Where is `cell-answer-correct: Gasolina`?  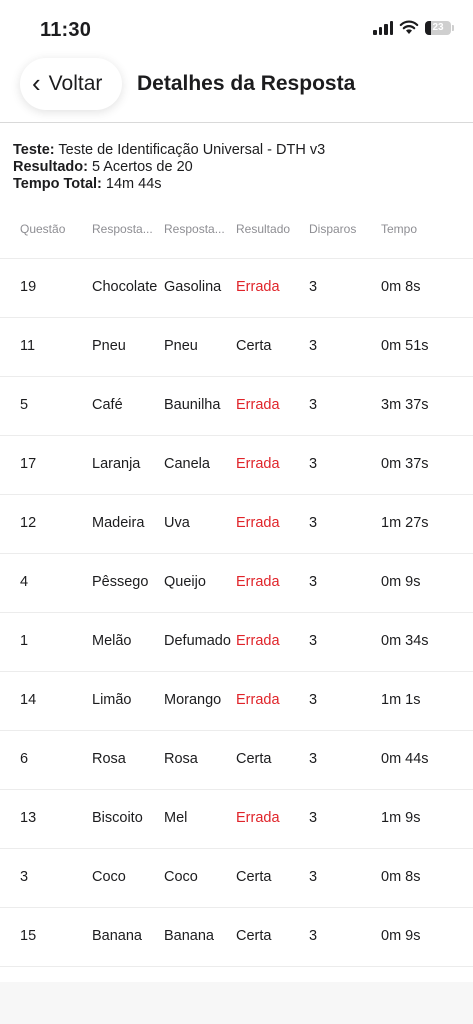
cell-answer-correct: Gasolina is located at coordinates (193, 287).